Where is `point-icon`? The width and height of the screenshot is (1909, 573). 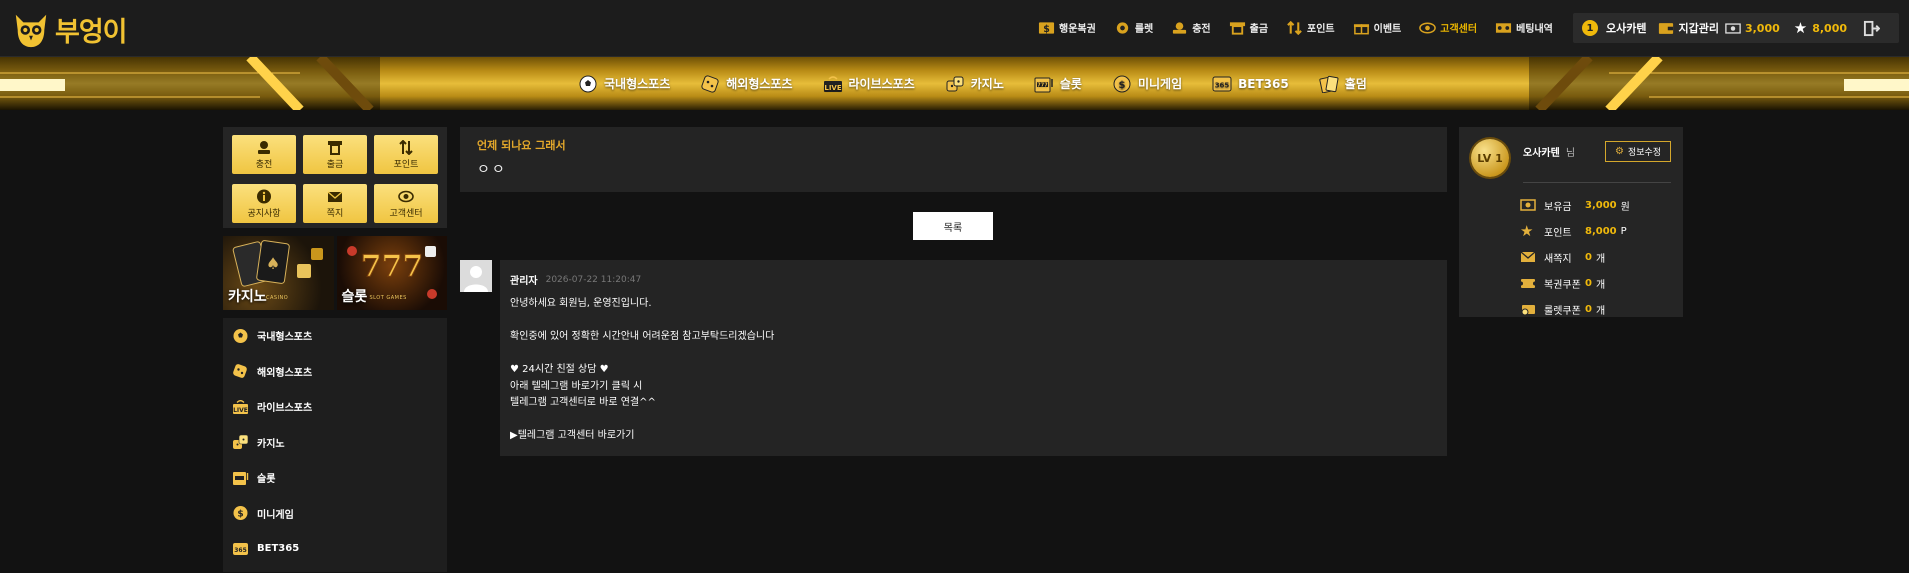
point-icon is located at coordinates (1294, 27).